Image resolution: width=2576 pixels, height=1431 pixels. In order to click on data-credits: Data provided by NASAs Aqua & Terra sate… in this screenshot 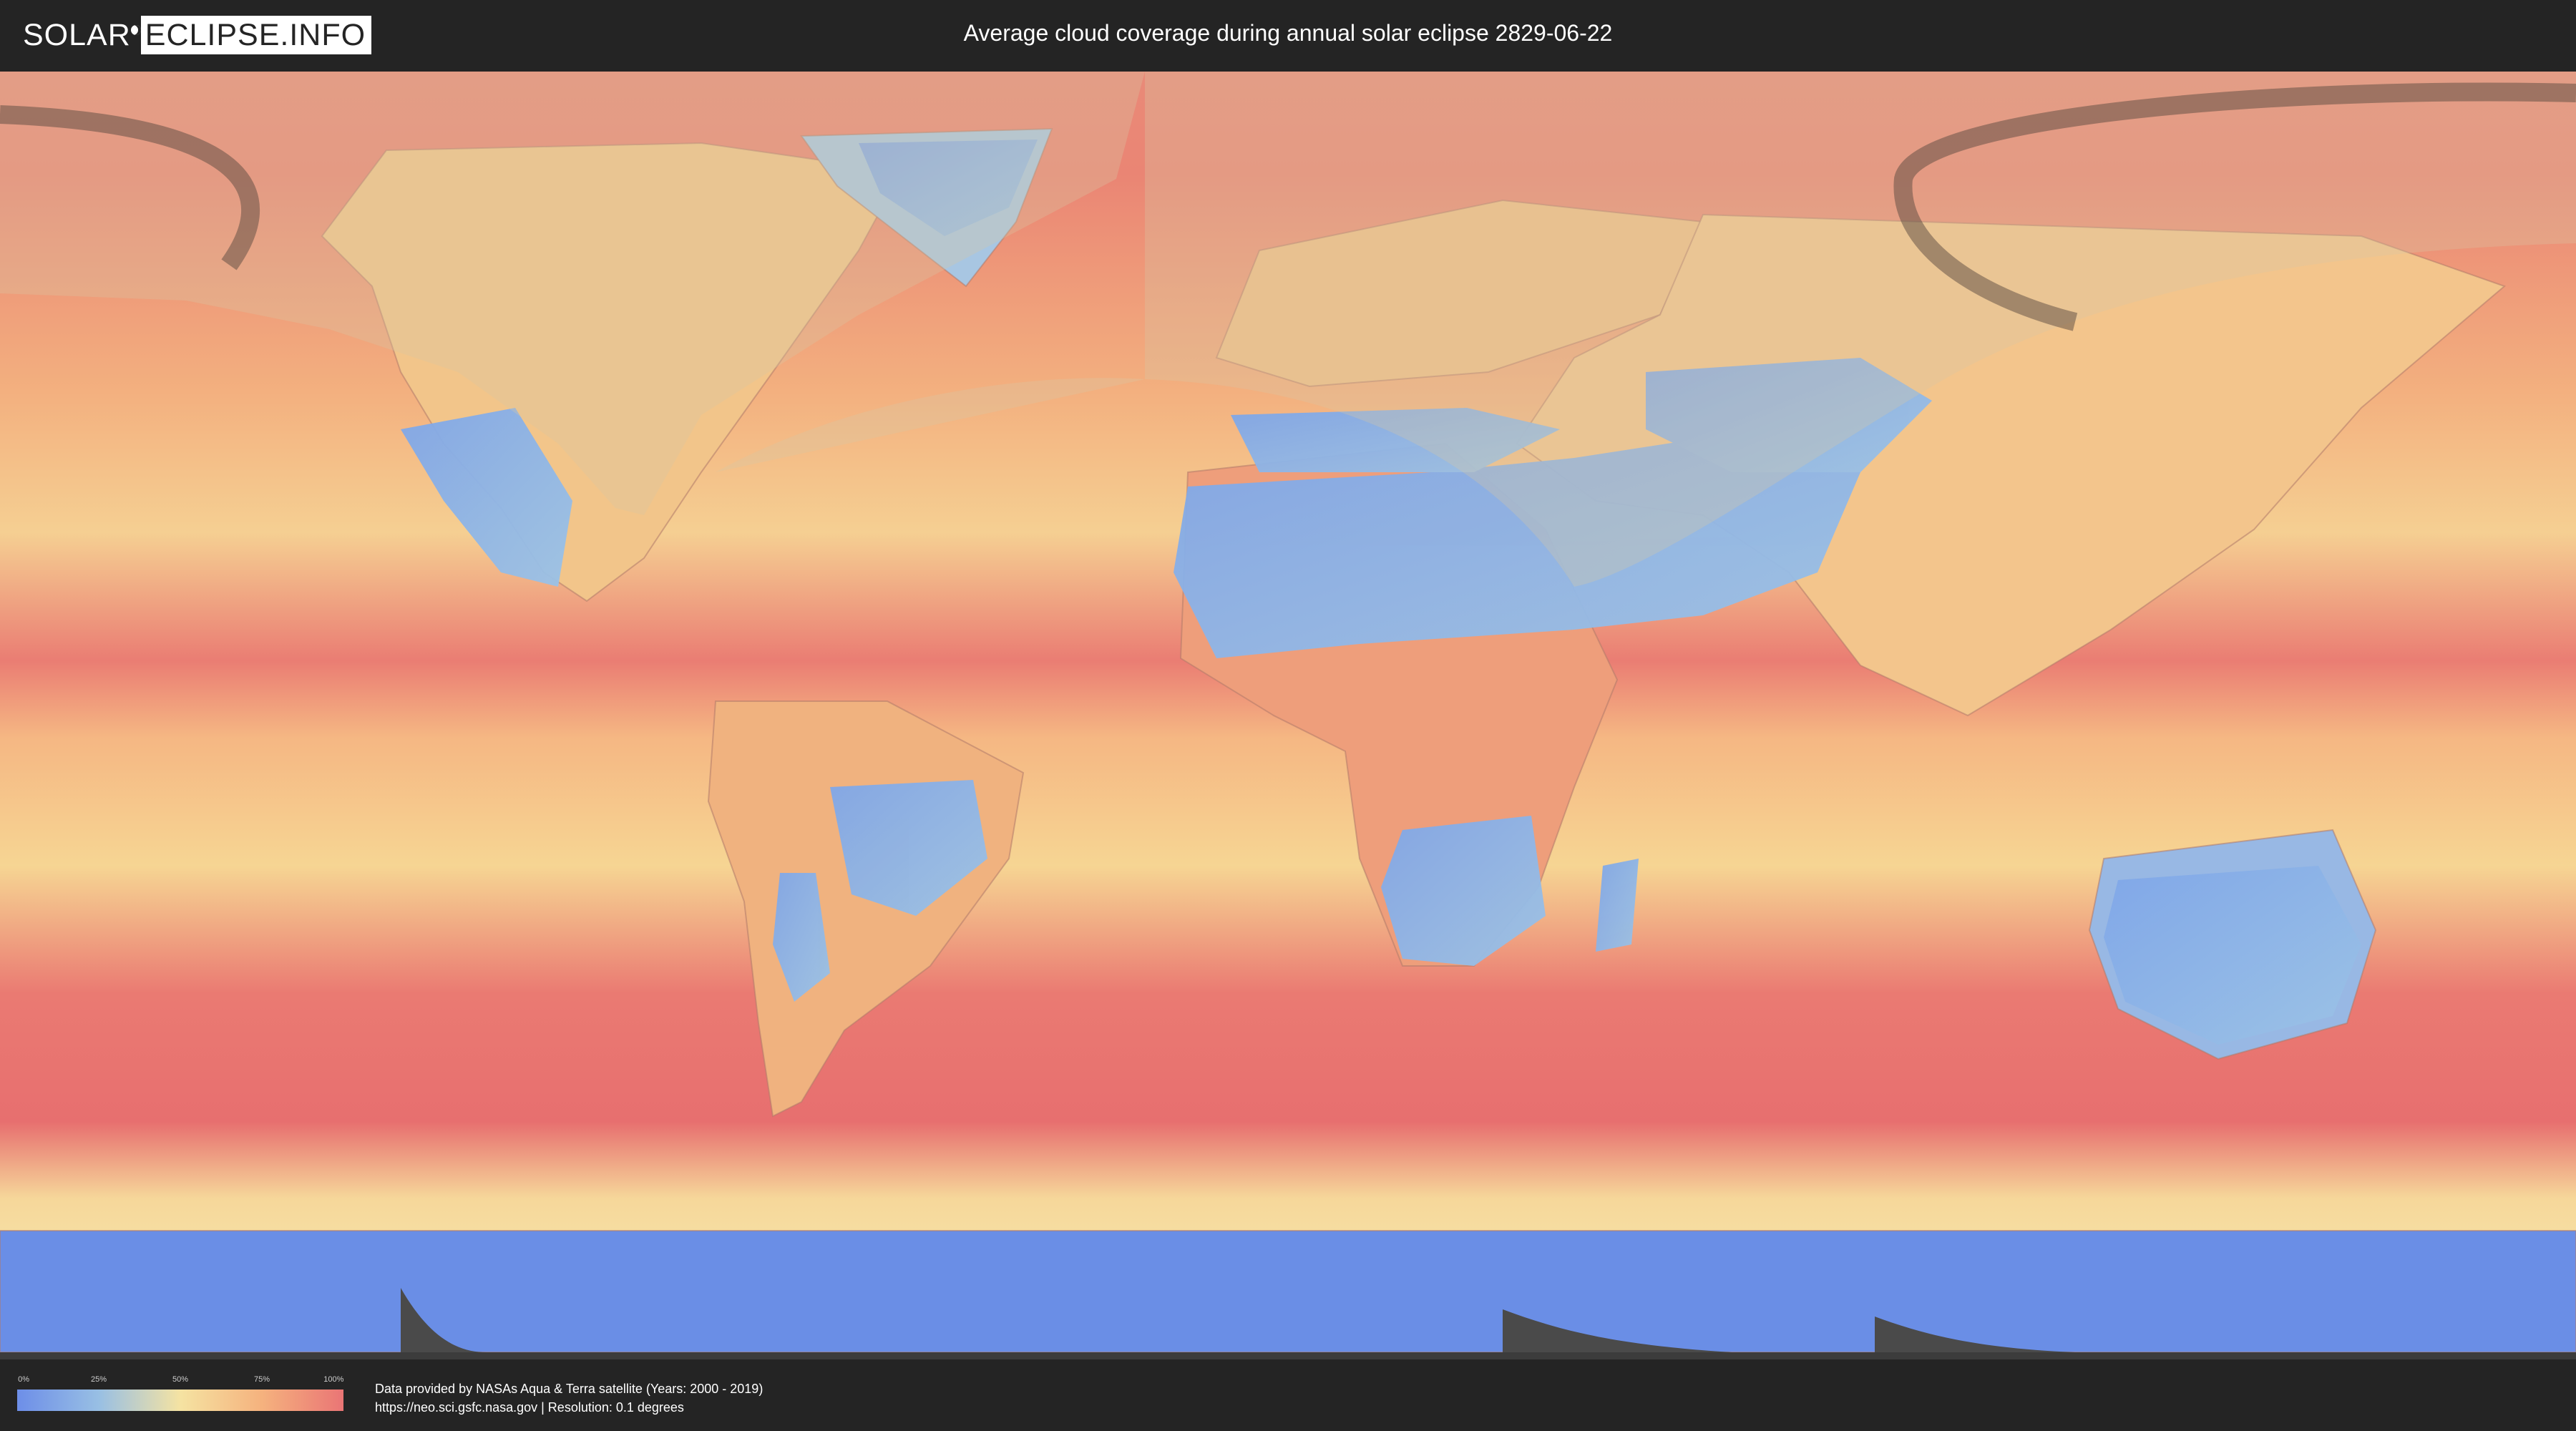, I will do `click(569, 1398)`.